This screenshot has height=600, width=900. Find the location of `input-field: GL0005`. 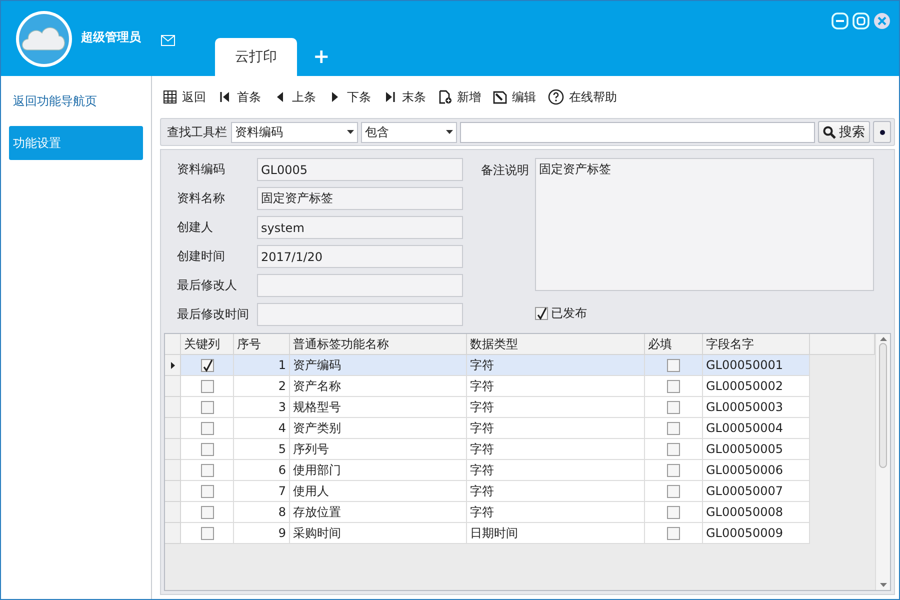

input-field: GL0005 is located at coordinates (360, 169).